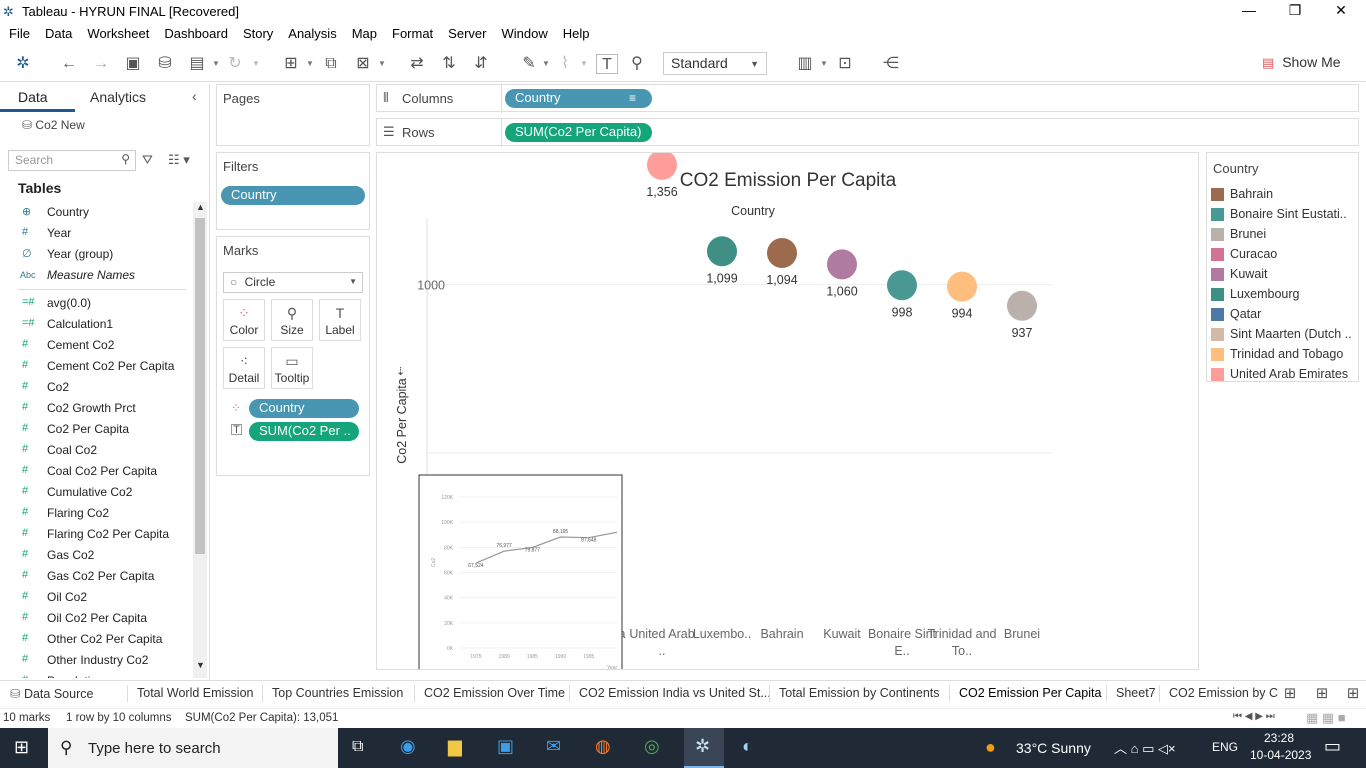 This screenshot has width=1366, height=768. What do you see at coordinates (235, 64) in the screenshot?
I see `refresh-icon: ↻` at bounding box center [235, 64].